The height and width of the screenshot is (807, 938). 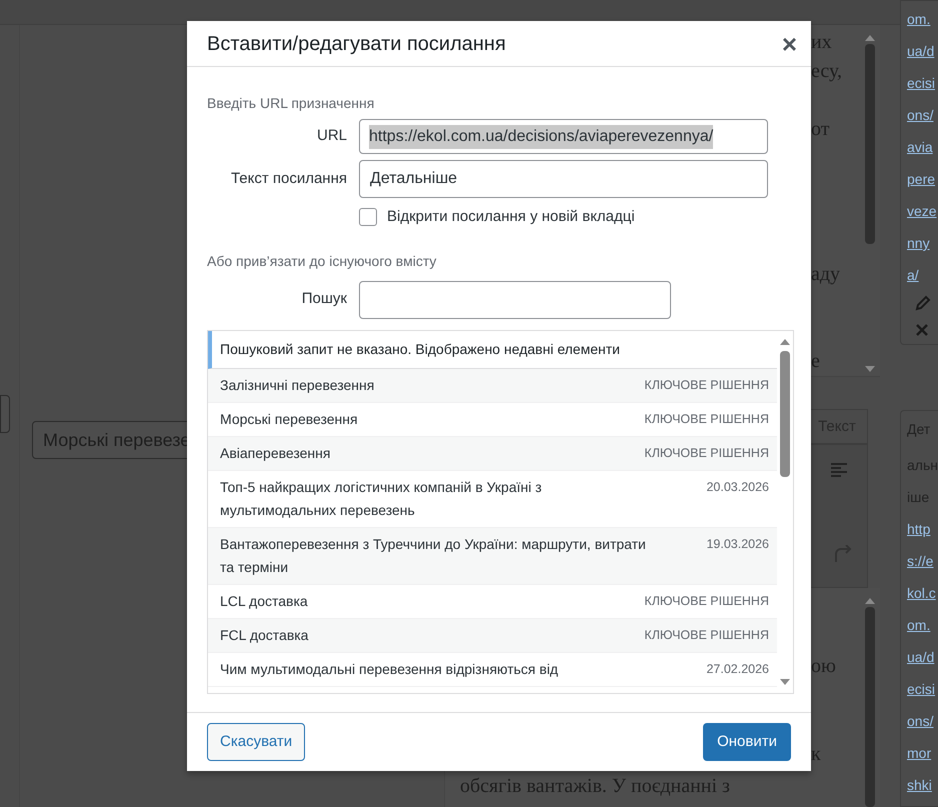 What do you see at coordinates (922, 275) in the screenshot?
I see `url-link: a/` at bounding box center [922, 275].